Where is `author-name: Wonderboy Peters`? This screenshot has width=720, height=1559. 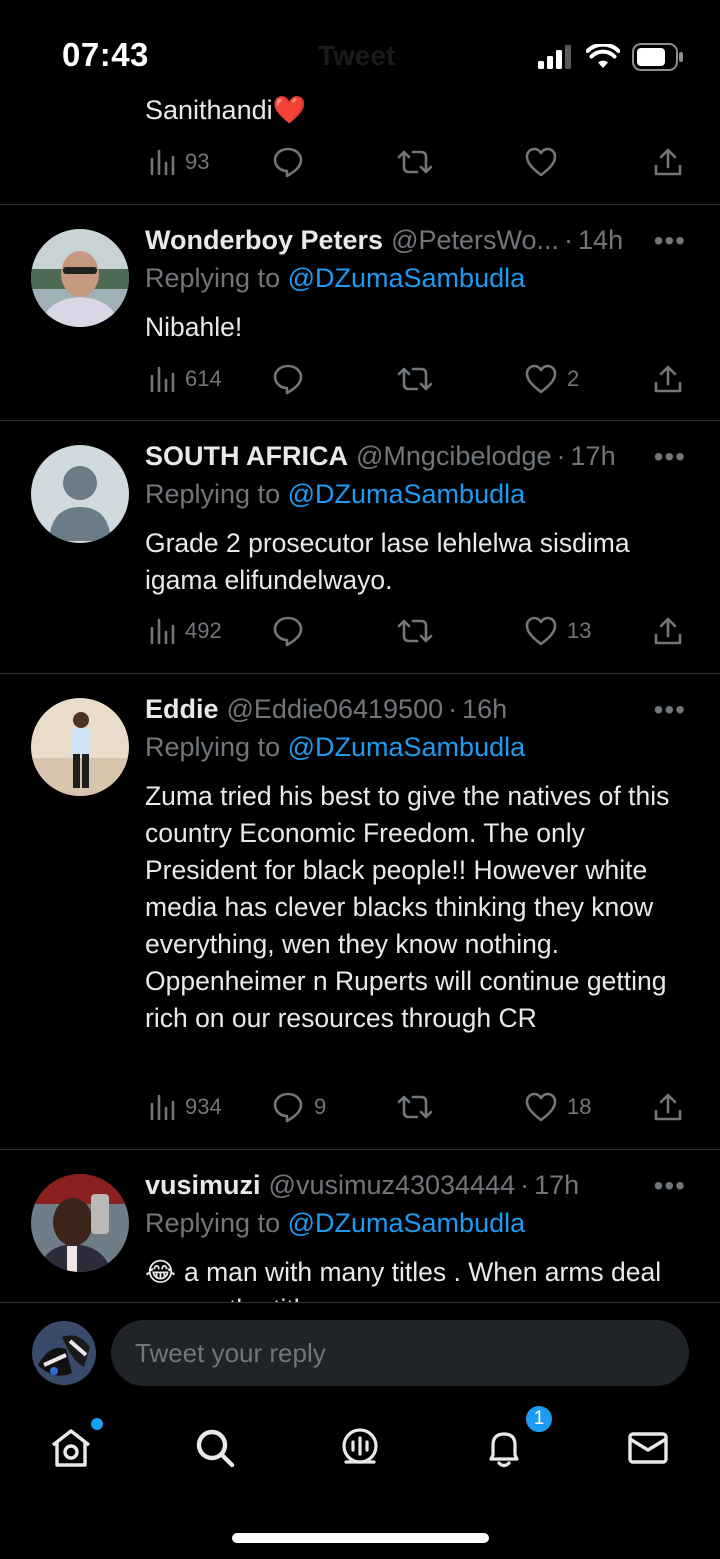 author-name: Wonderboy Peters is located at coordinates (264, 240).